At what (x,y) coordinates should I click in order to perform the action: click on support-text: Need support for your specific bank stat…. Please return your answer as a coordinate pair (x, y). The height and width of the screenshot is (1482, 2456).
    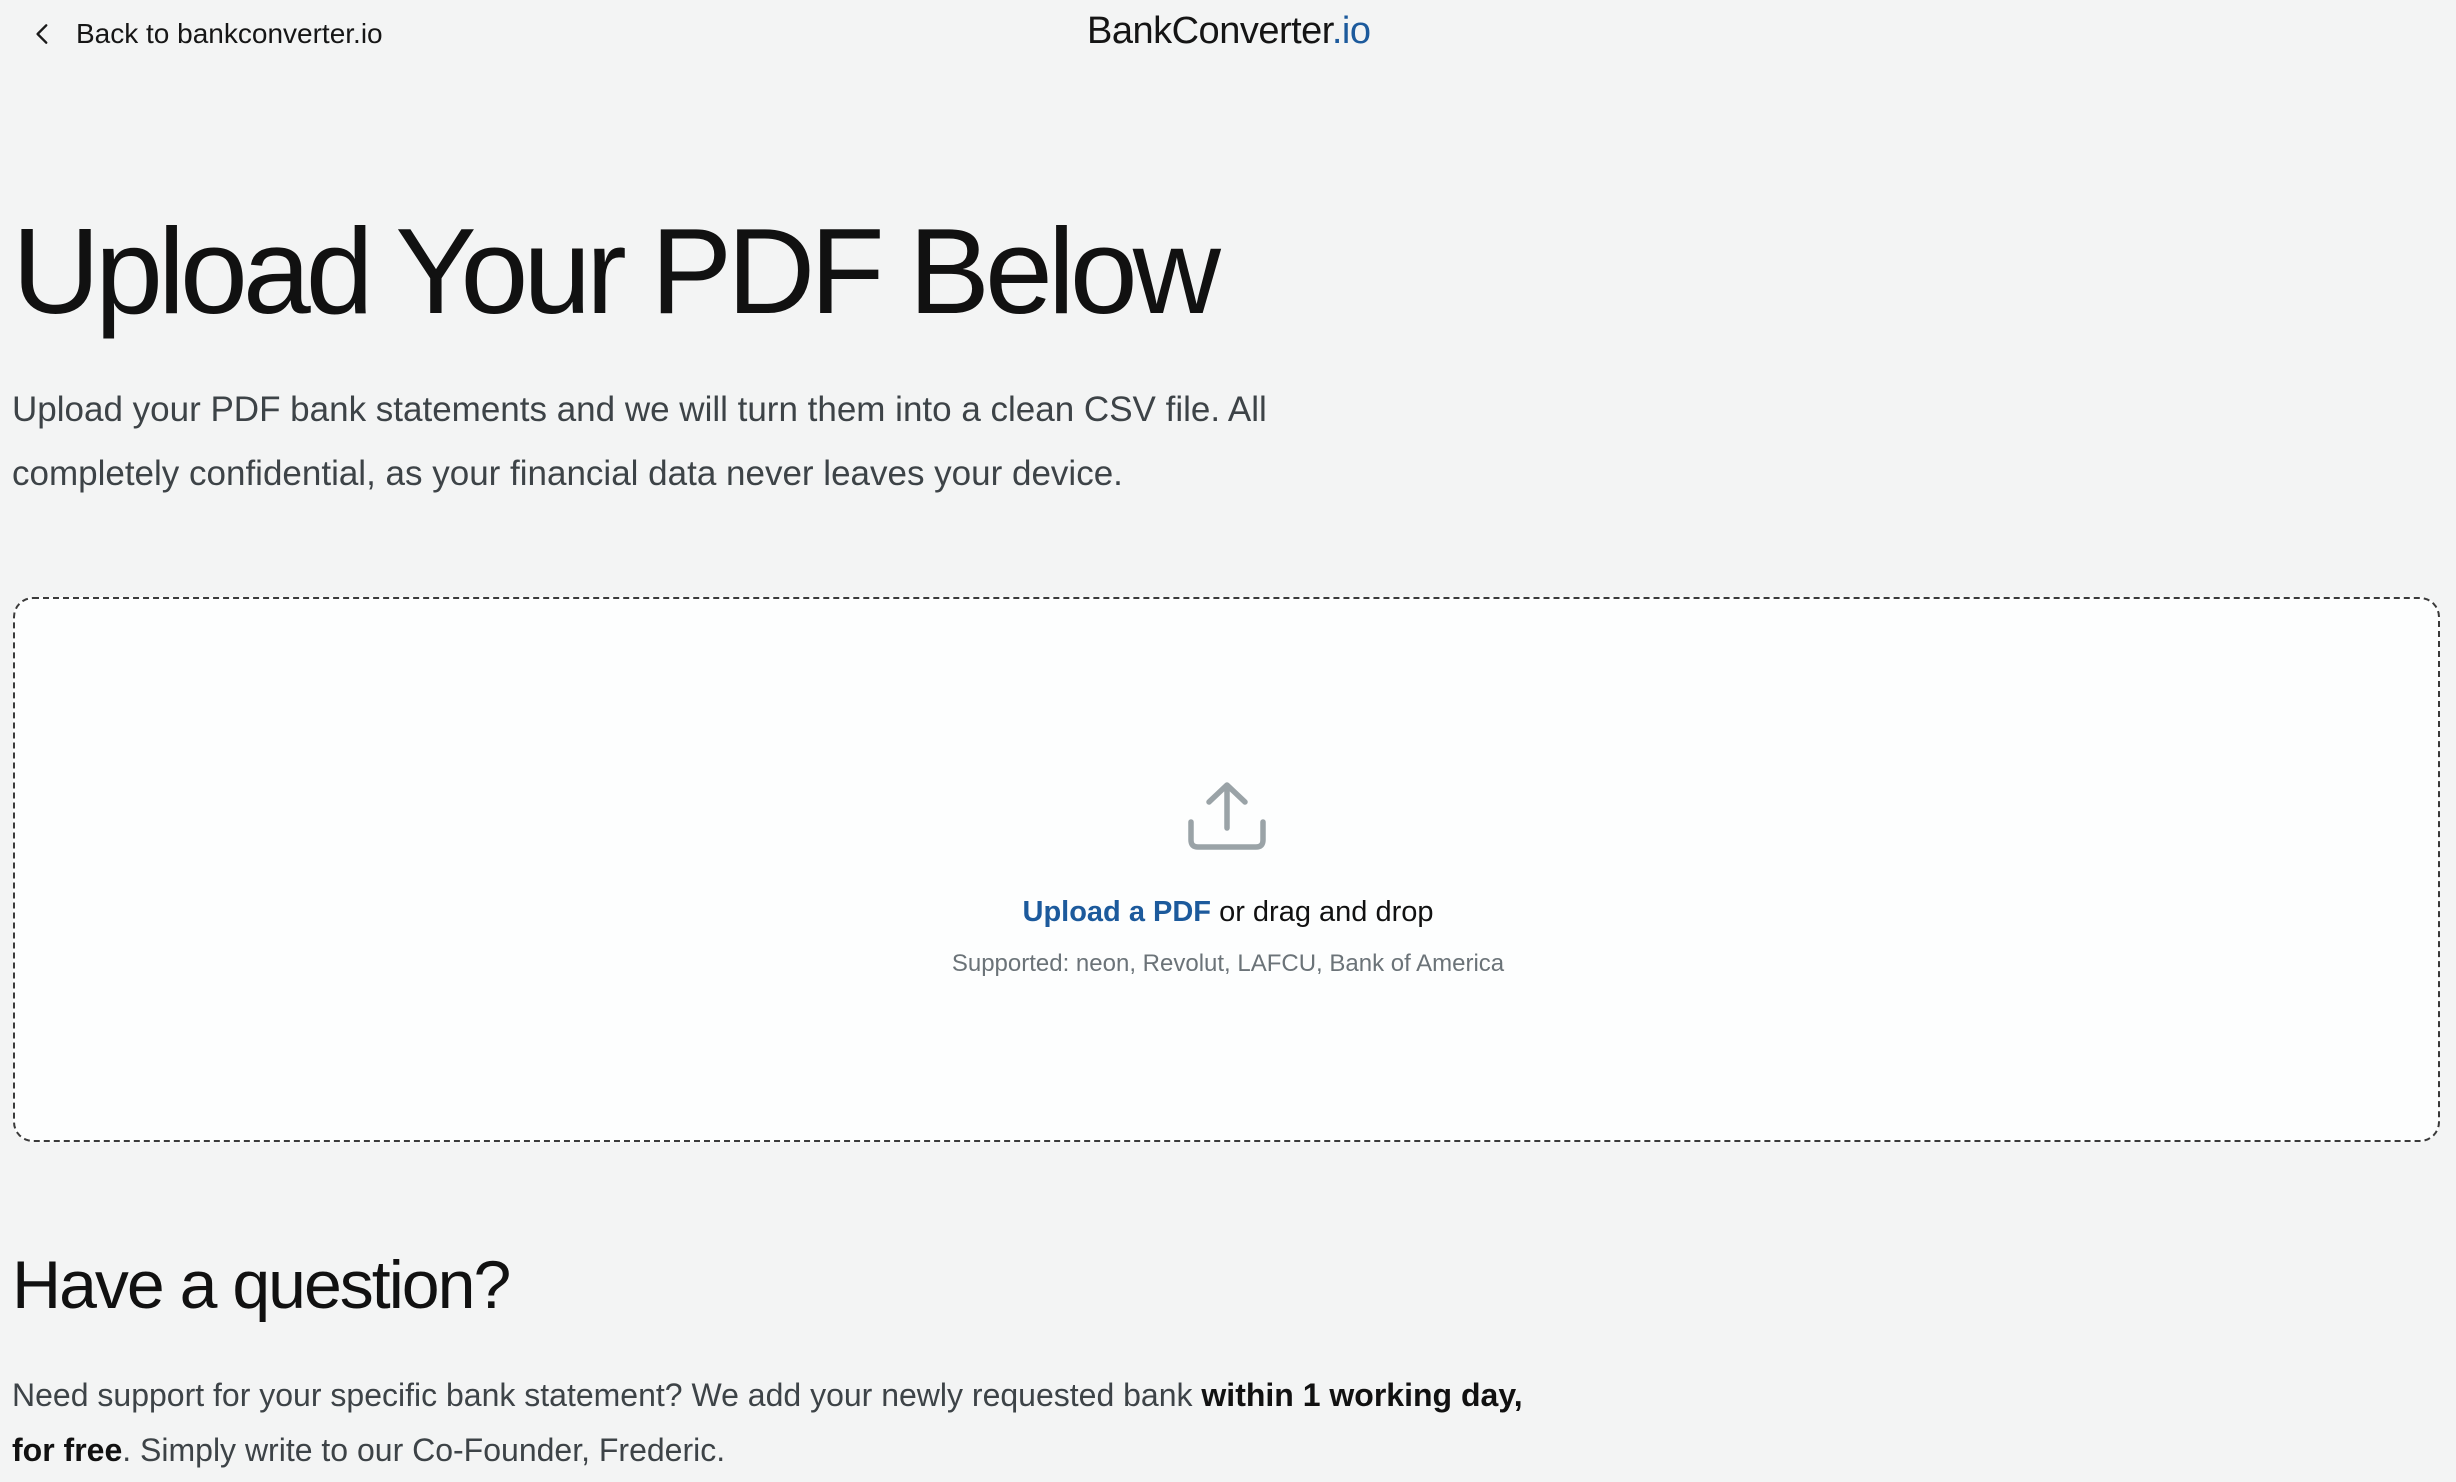
    Looking at the image, I should click on (792, 1423).